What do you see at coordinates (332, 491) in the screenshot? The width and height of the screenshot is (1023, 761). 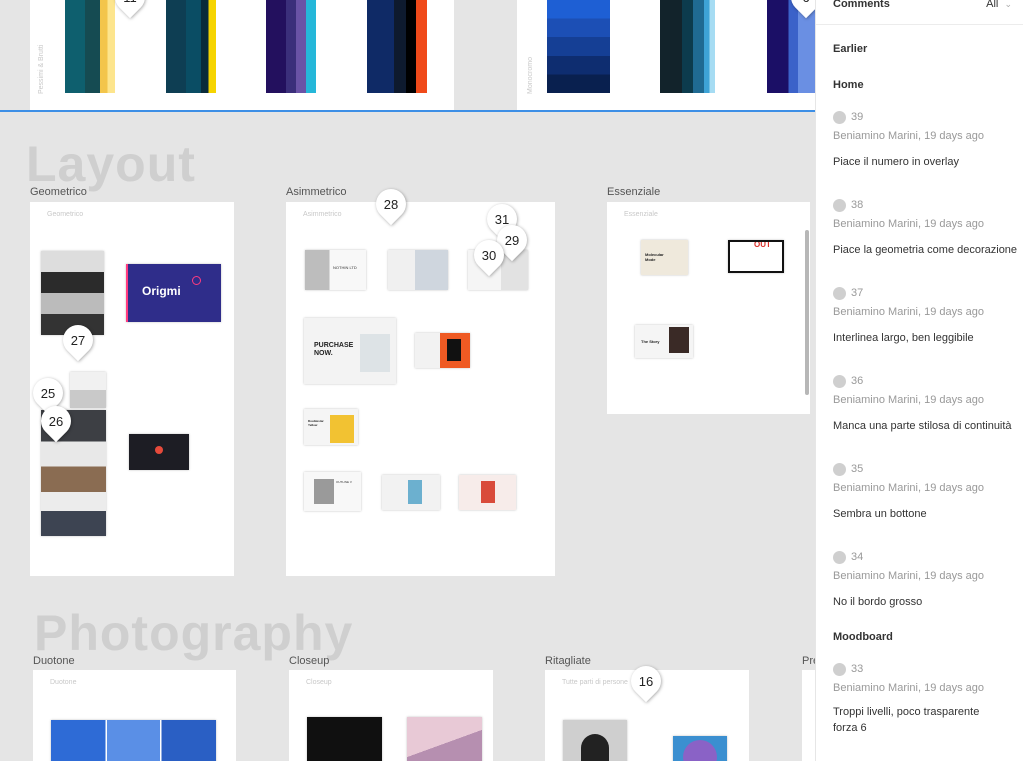 I see `layout-thumbnail: OUTLINE V` at bounding box center [332, 491].